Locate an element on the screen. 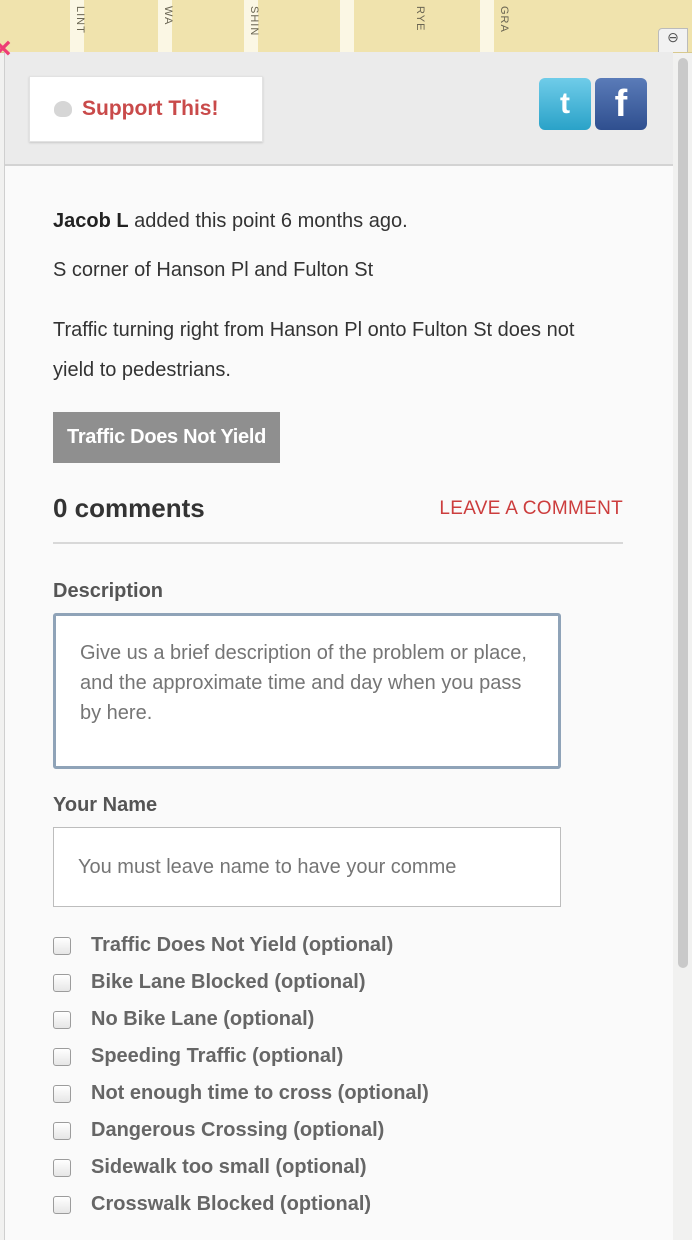 The height and width of the screenshot is (1240, 692). leave-comment-link: LEAVE A COMMENT is located at coordinates (531, 509).